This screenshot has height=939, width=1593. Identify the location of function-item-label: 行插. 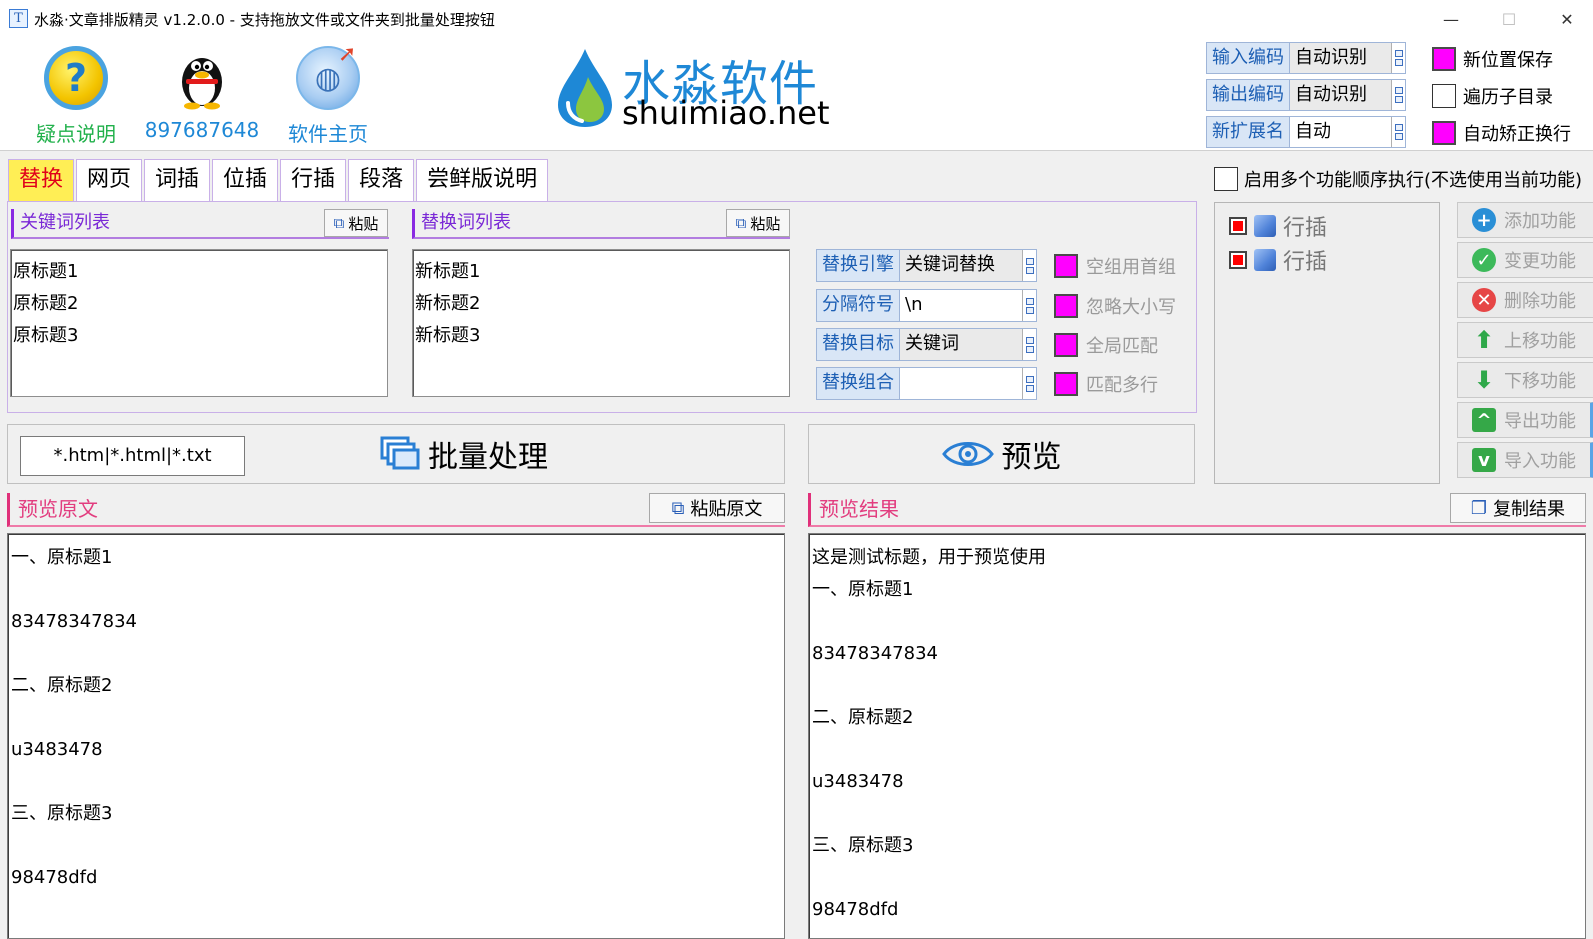
(1305, 228).